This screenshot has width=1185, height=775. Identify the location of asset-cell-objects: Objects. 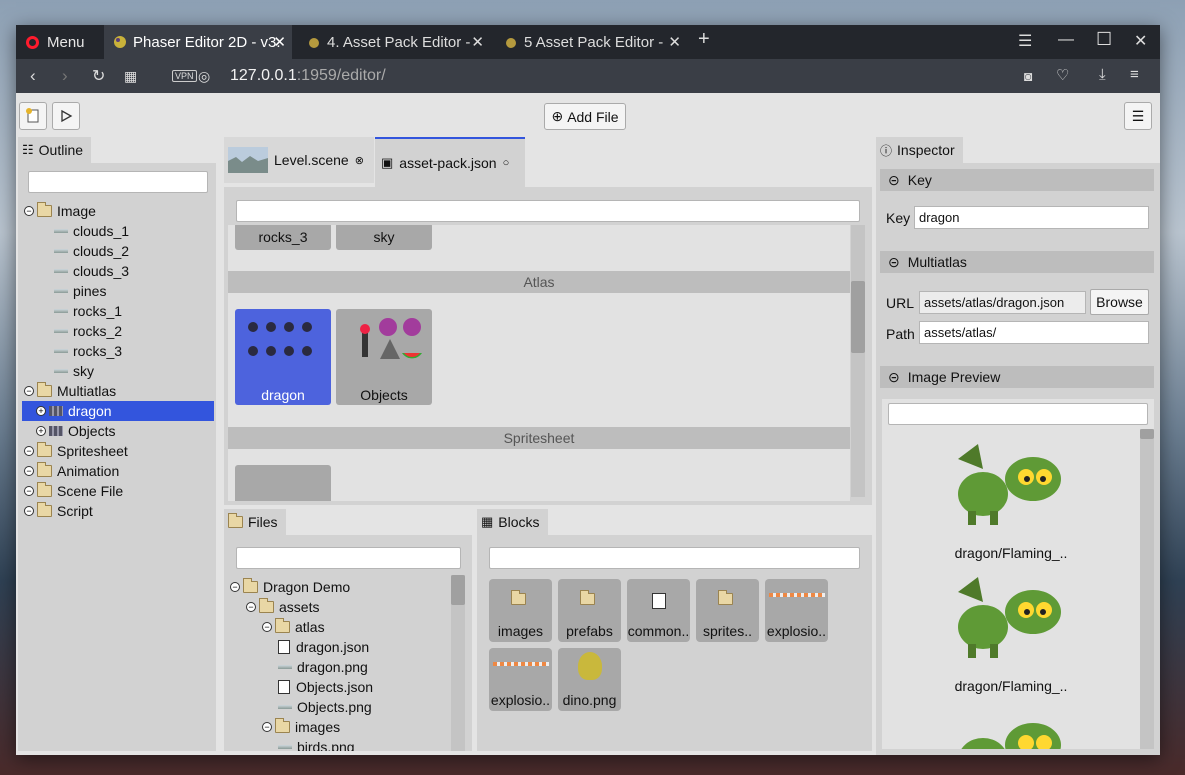
(384, 357).